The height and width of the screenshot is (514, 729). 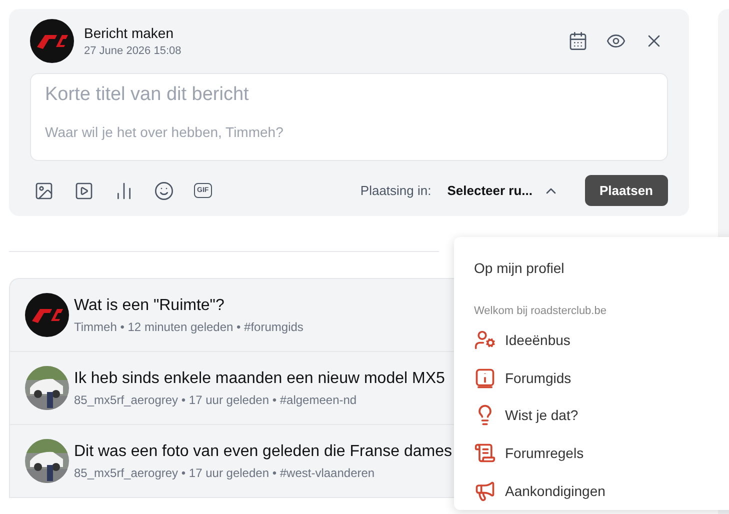 What do you see at coordinates (485, 453) in the screenshot?
I see `scroll-icon` at bounding box center [485, 453].